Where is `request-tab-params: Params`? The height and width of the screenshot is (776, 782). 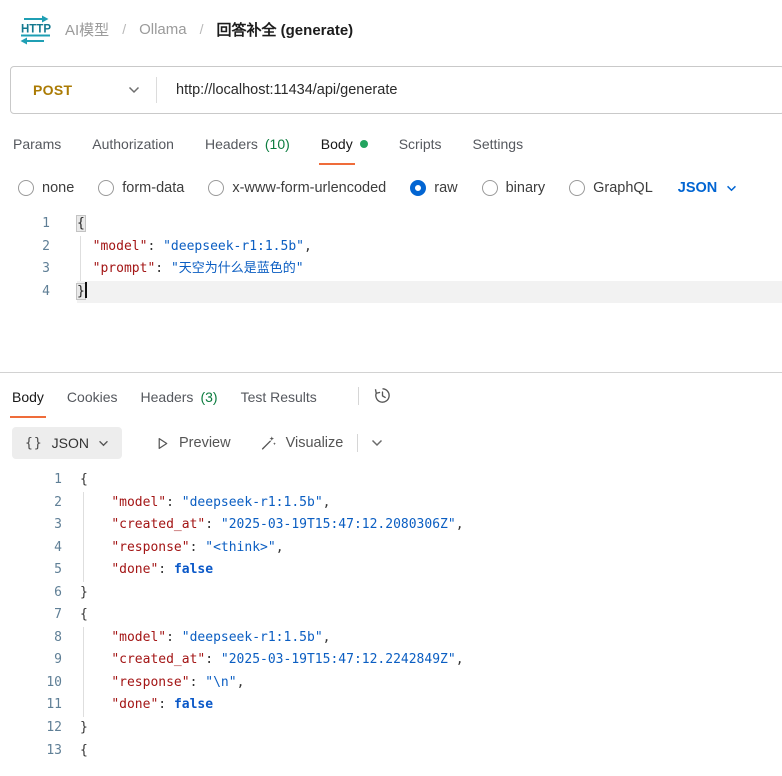
request-tab-params: Params is located at coordinates (37, 150).